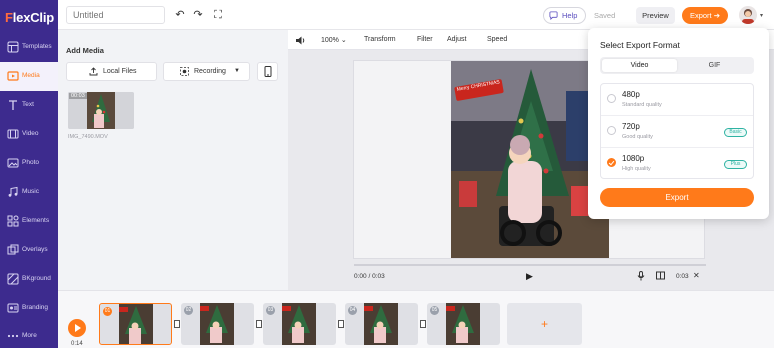 This screenshot has height=348, width=774. I want to click on flexclip-logo: FlexClip, so click(29, 17).